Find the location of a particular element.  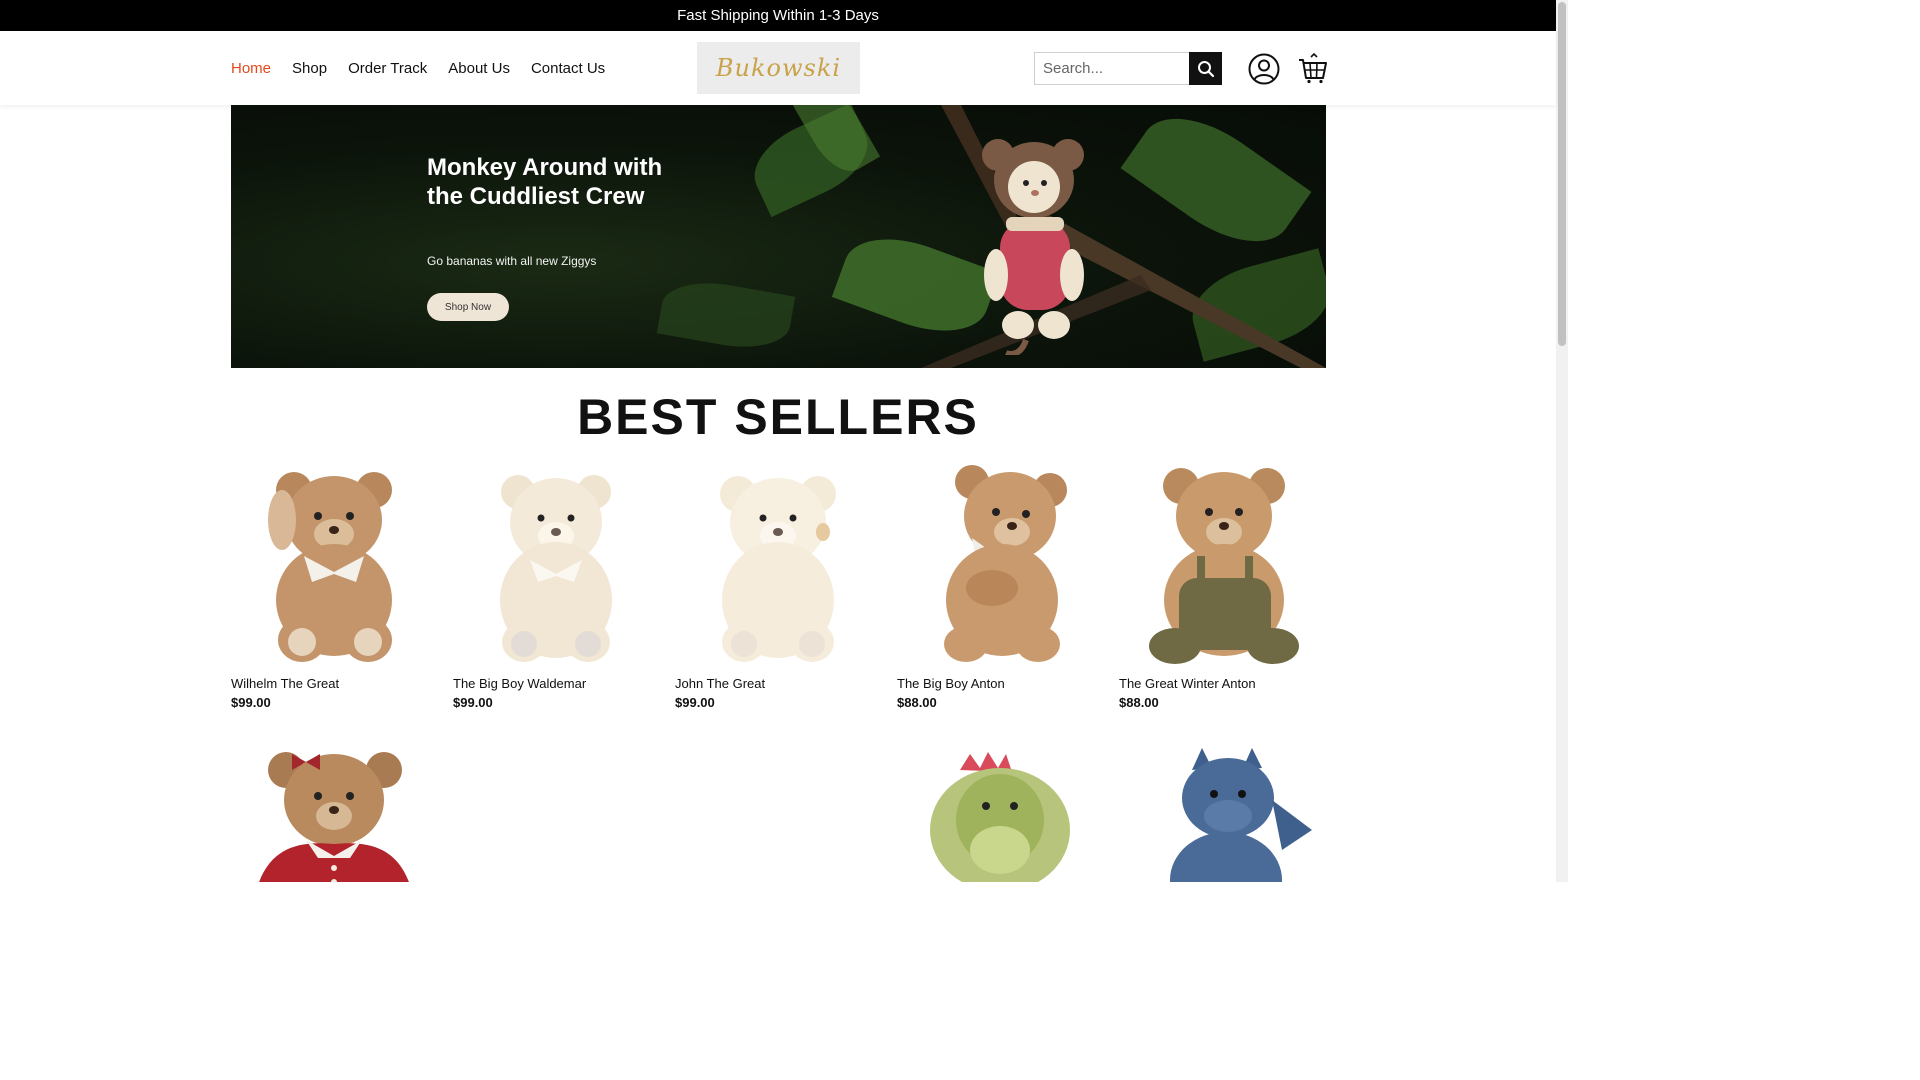

product-card: The Great Winter Anton $88.00 is located at coordinates (1222, 585).